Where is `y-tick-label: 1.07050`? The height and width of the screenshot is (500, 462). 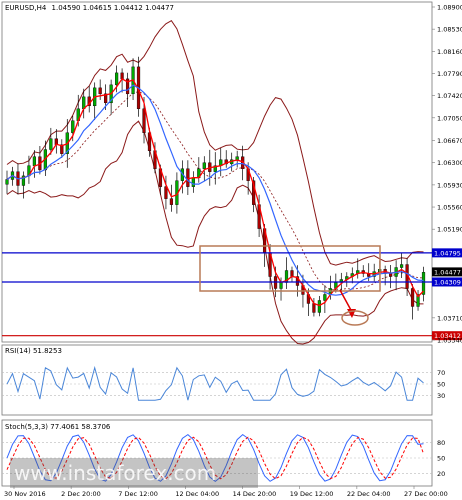
y-tick-label: 1.07050 is located at coordinates (449, 118).